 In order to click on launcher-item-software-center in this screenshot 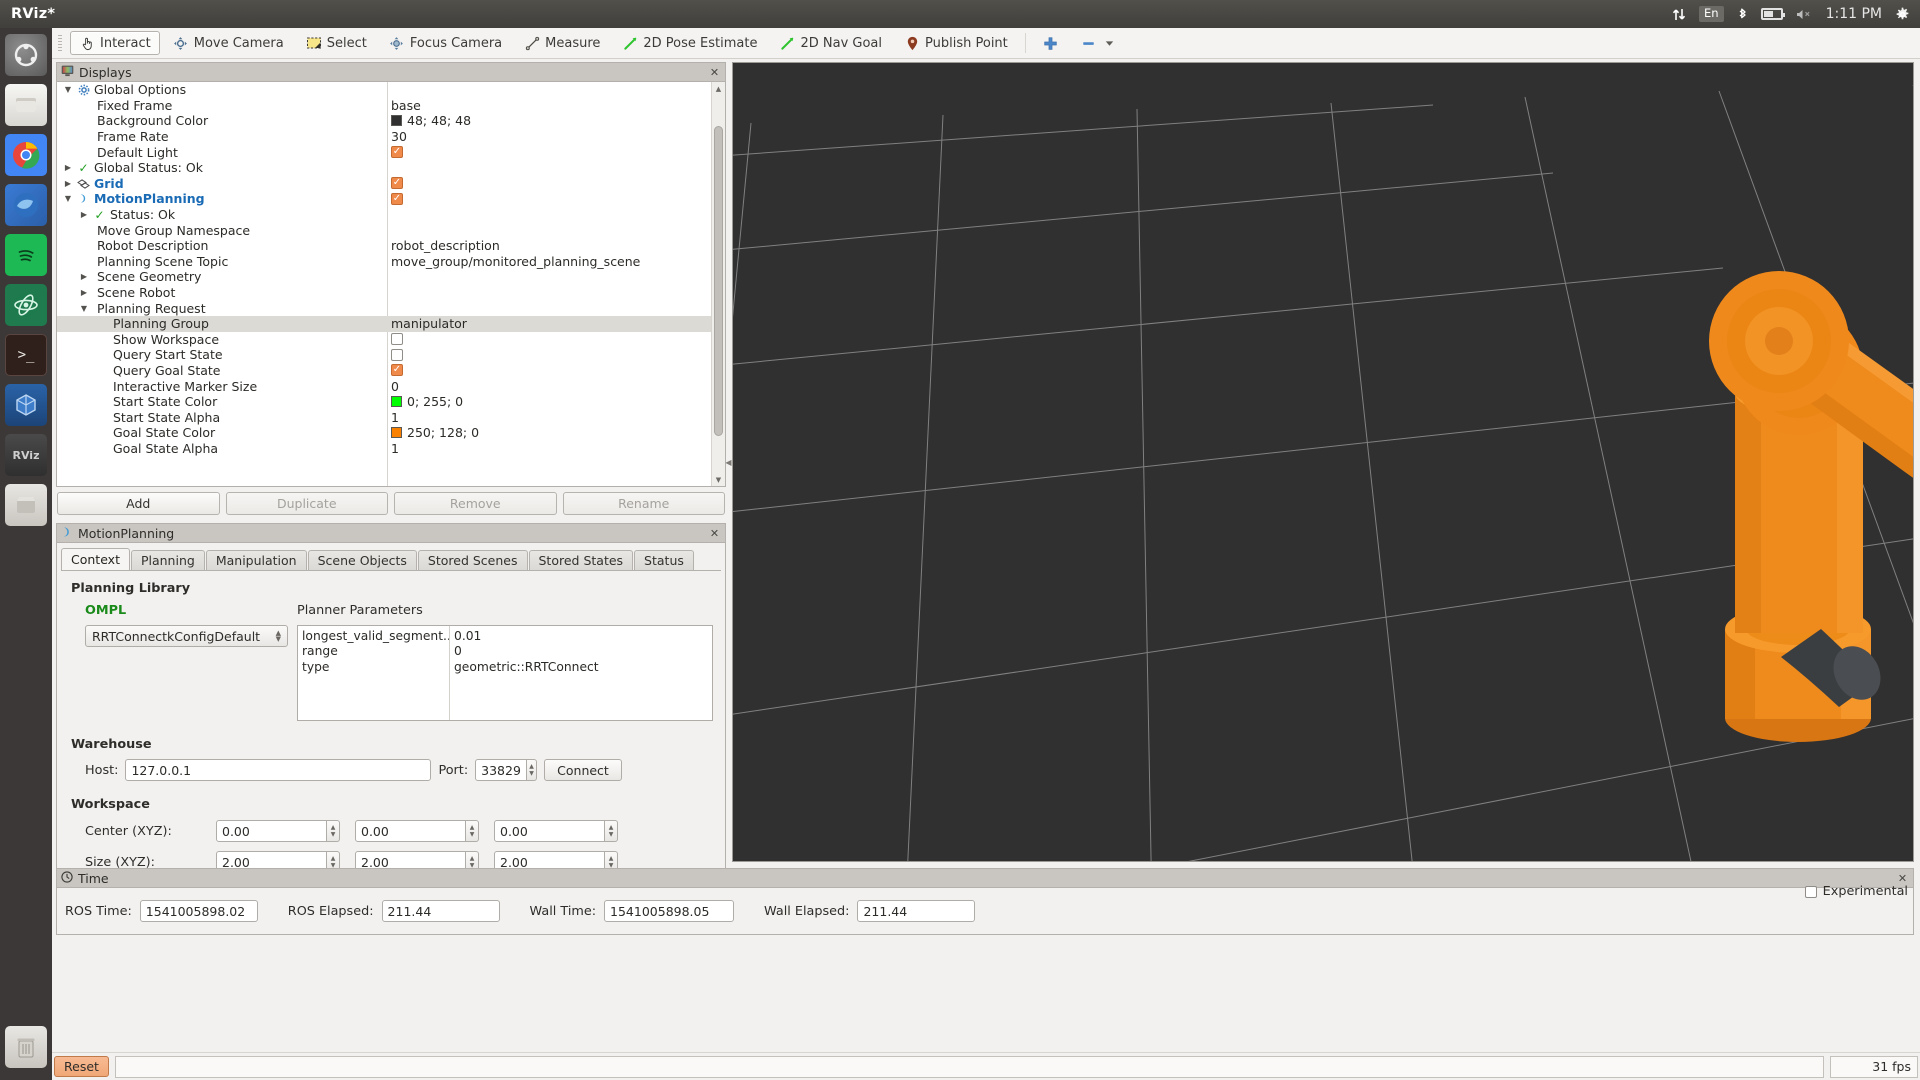, I will do `click(26, 505)`.